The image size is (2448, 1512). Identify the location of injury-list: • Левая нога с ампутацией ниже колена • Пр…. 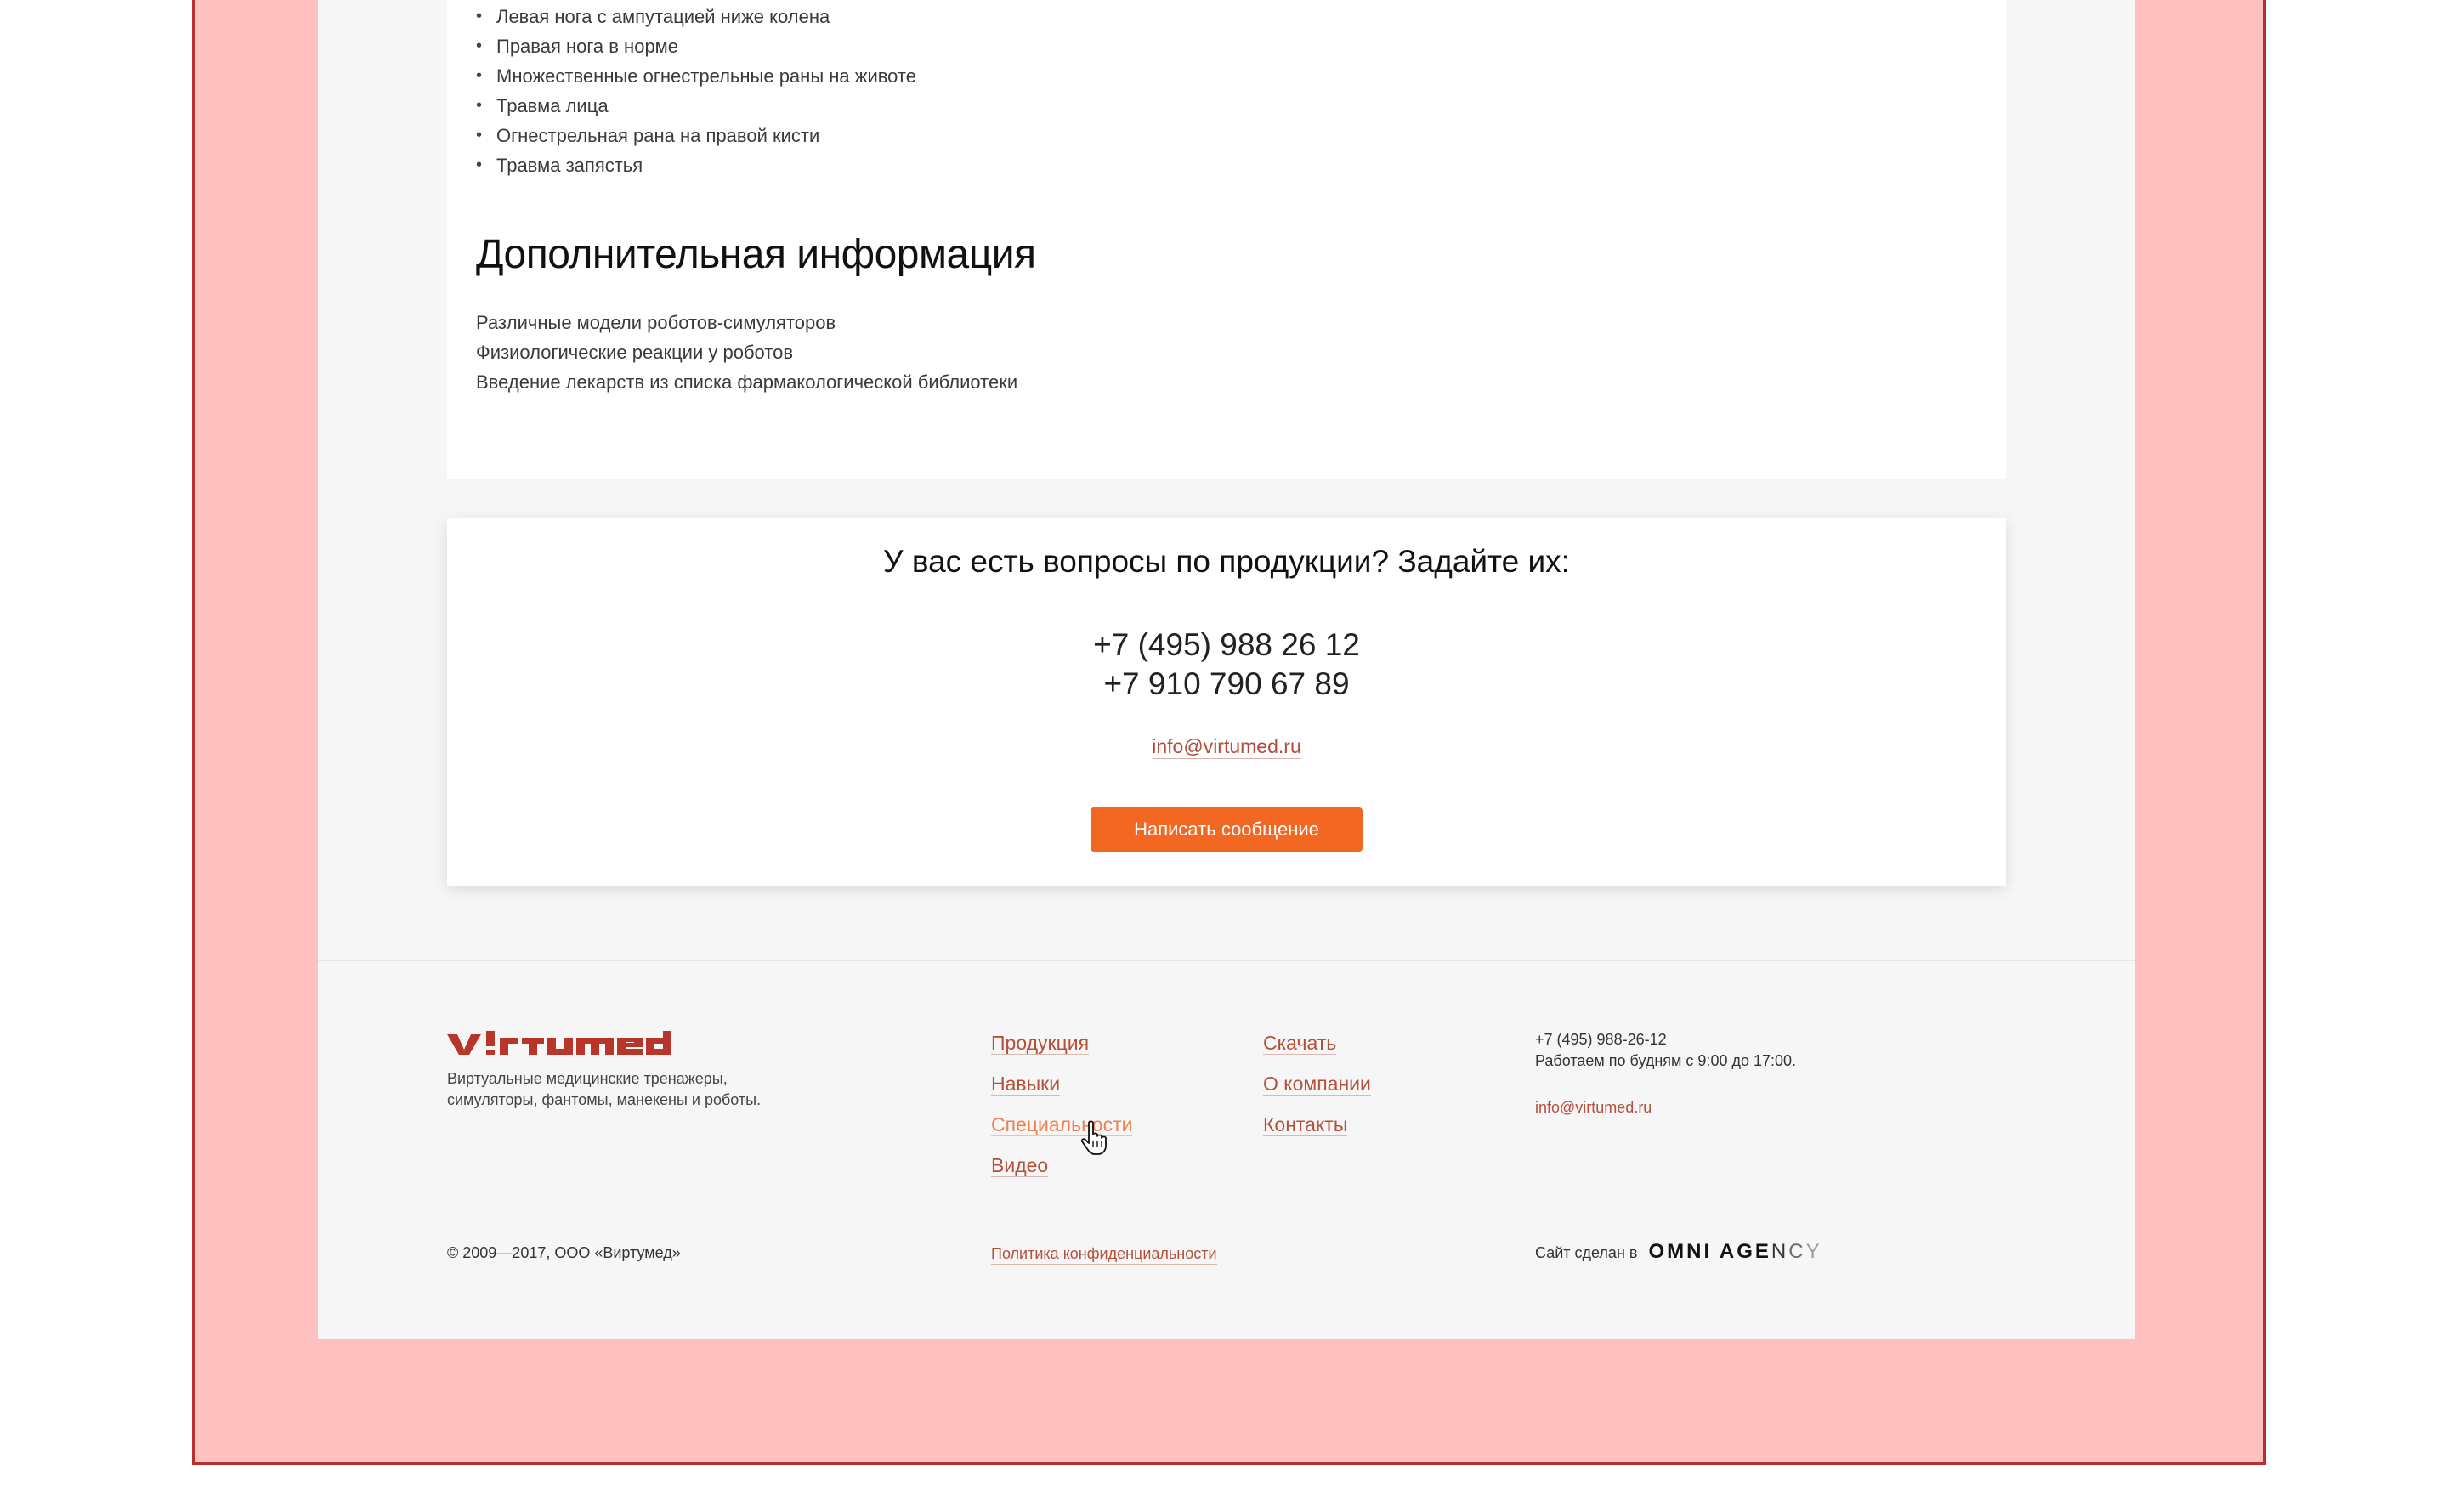
(696, 91).